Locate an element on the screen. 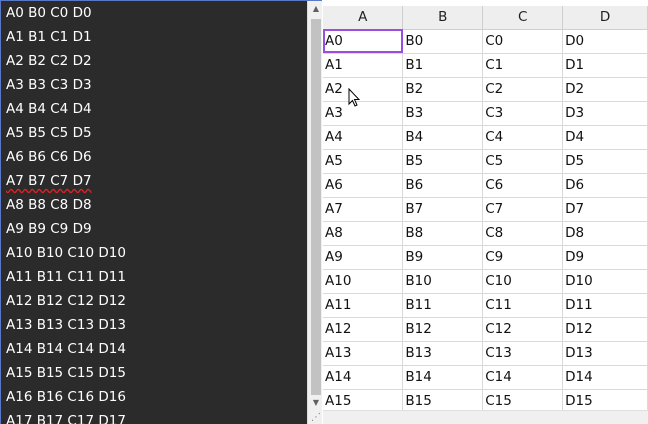 This screenshot has width=648, height=424. editor-line-text: A7 B7 C7 D7 is located at coordinates (49, 181).